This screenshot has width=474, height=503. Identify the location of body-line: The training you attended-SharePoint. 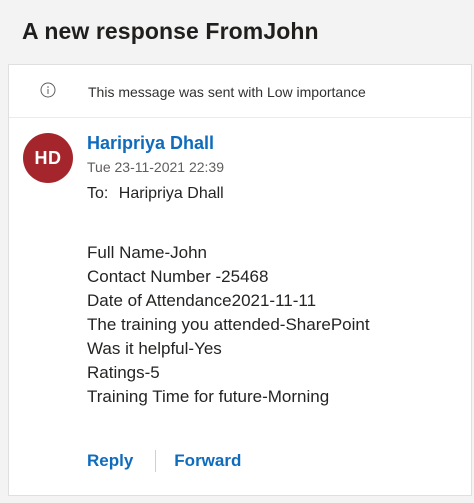
(228, 324).